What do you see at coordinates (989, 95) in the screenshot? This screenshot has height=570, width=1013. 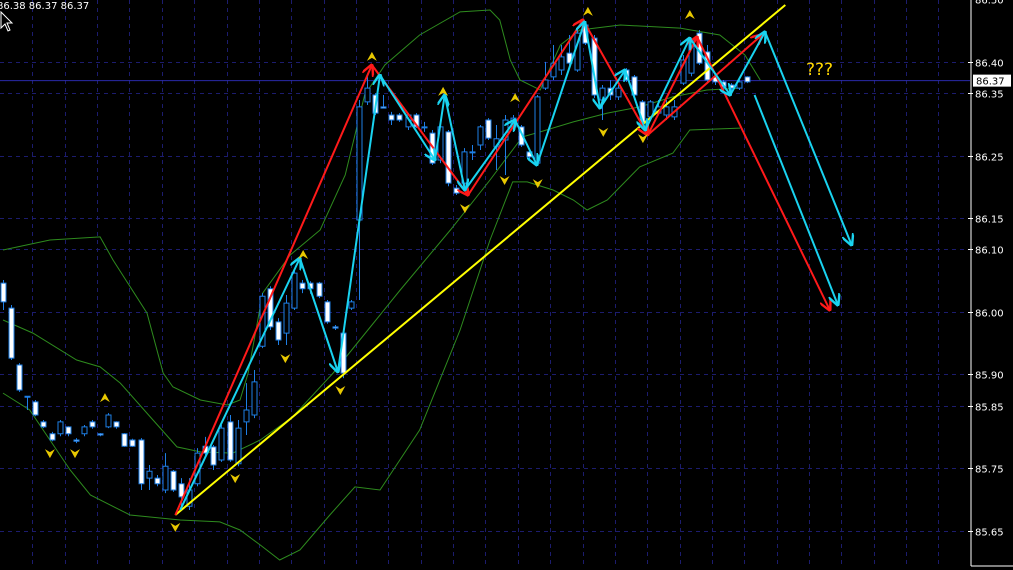 I see `y-tick-label: 86.35` at bounding box center [989, 95].